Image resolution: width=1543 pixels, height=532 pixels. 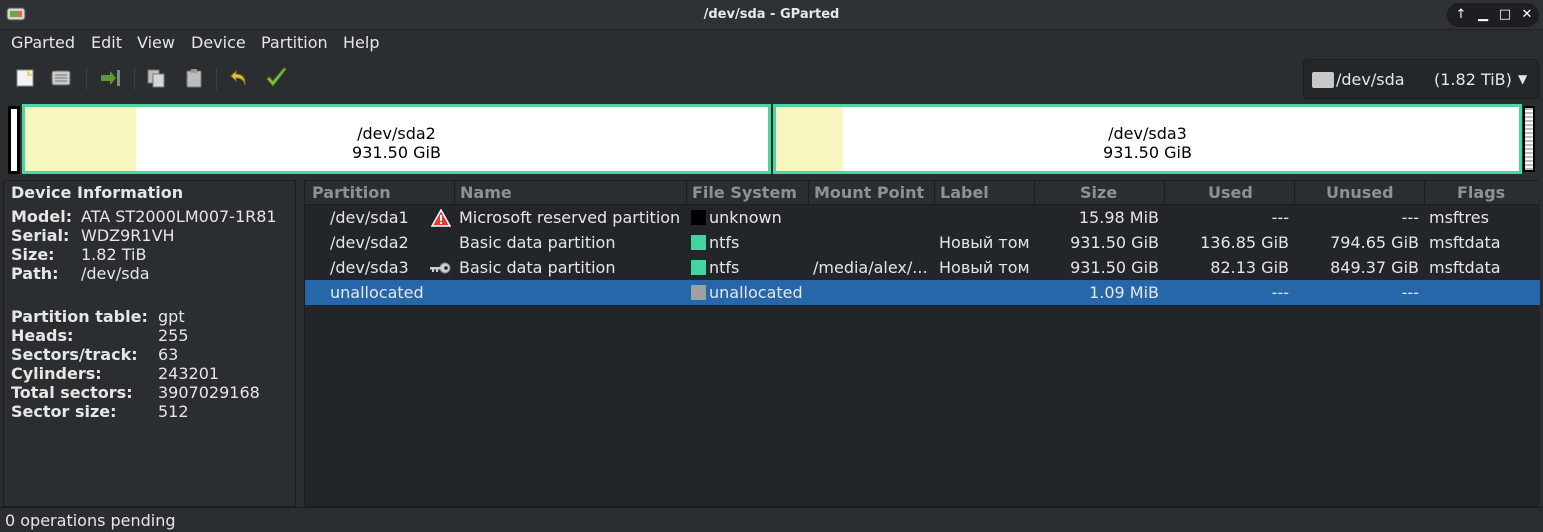 What do you see at coordinates (171, 316) in the screenshot?
I see `info-value: gpt` at bounding box center [171, 316].